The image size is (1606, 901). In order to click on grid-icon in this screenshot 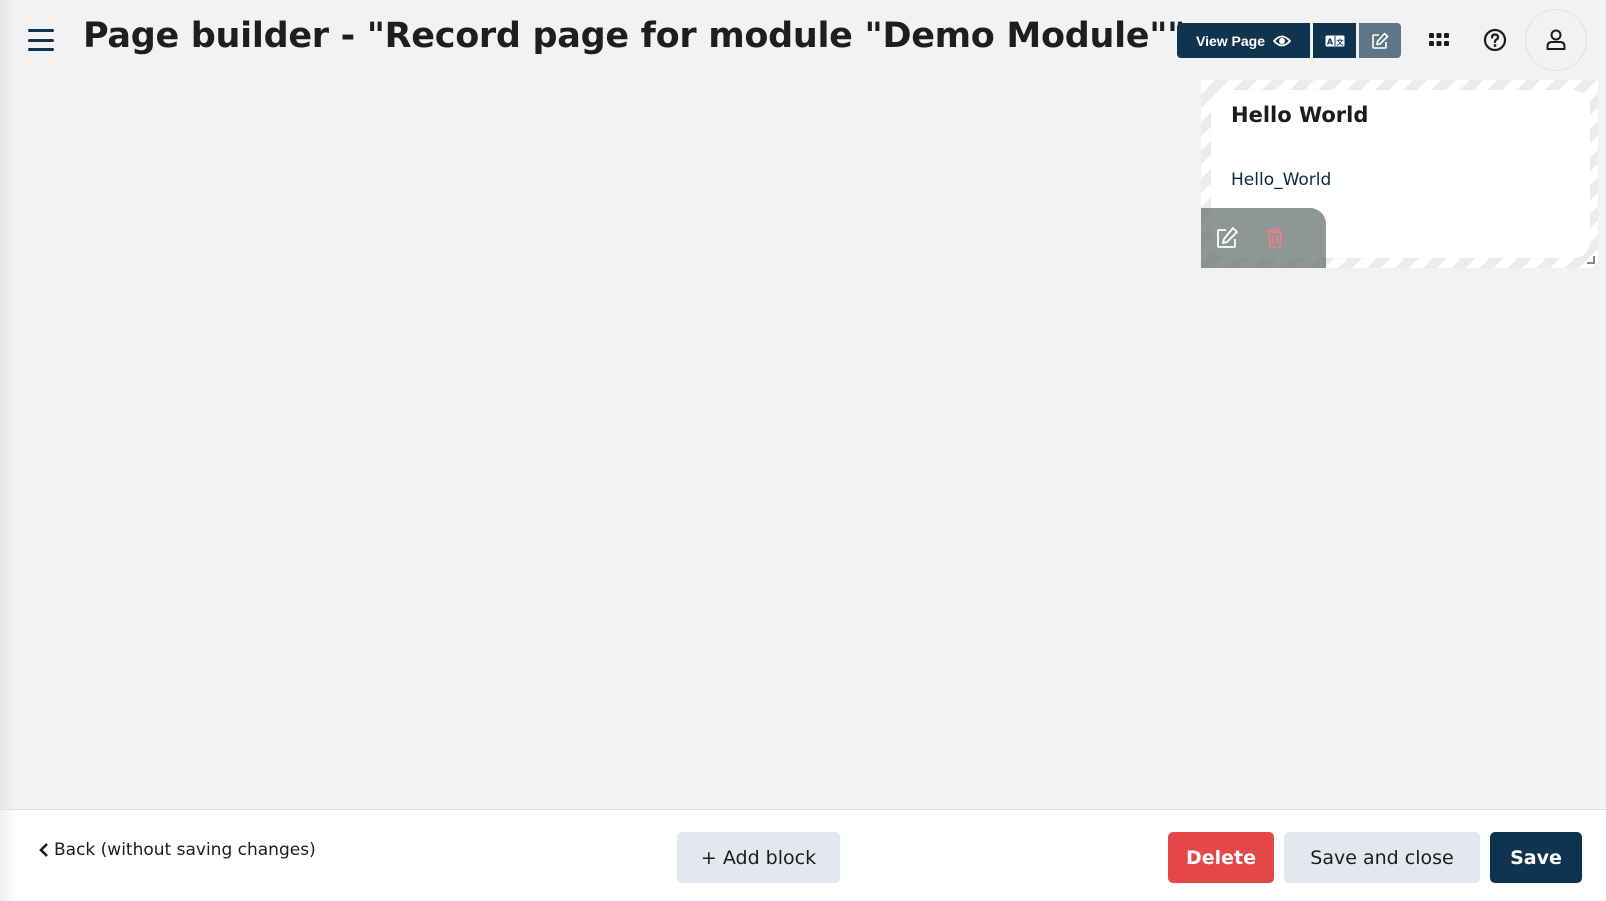, I will do `click(1439, 39)`.